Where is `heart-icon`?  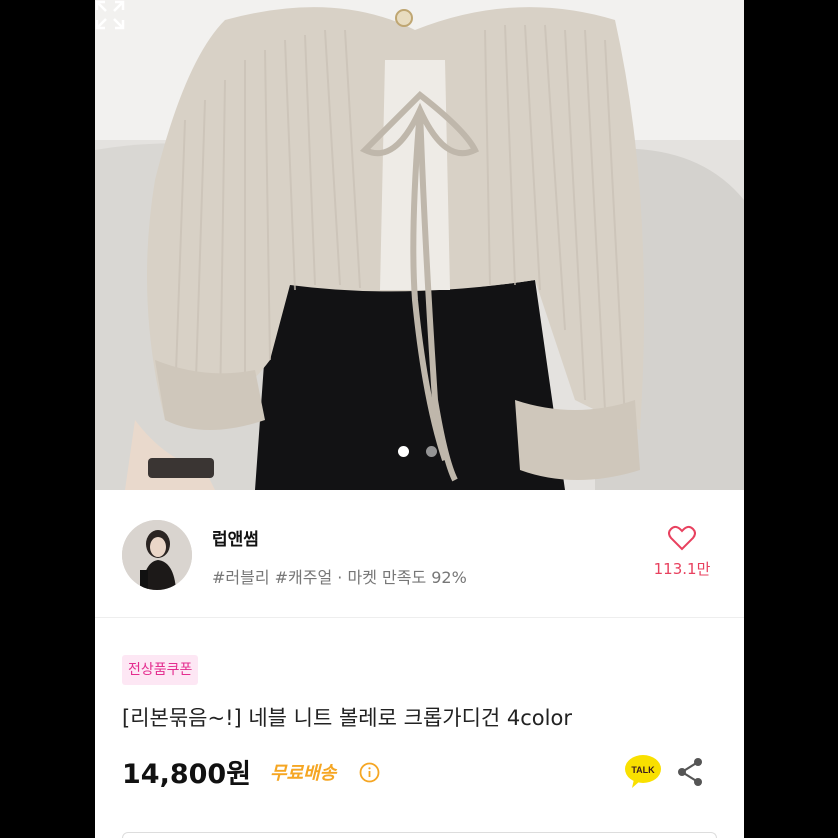 heart-icon is located at coordinates (682, 538).